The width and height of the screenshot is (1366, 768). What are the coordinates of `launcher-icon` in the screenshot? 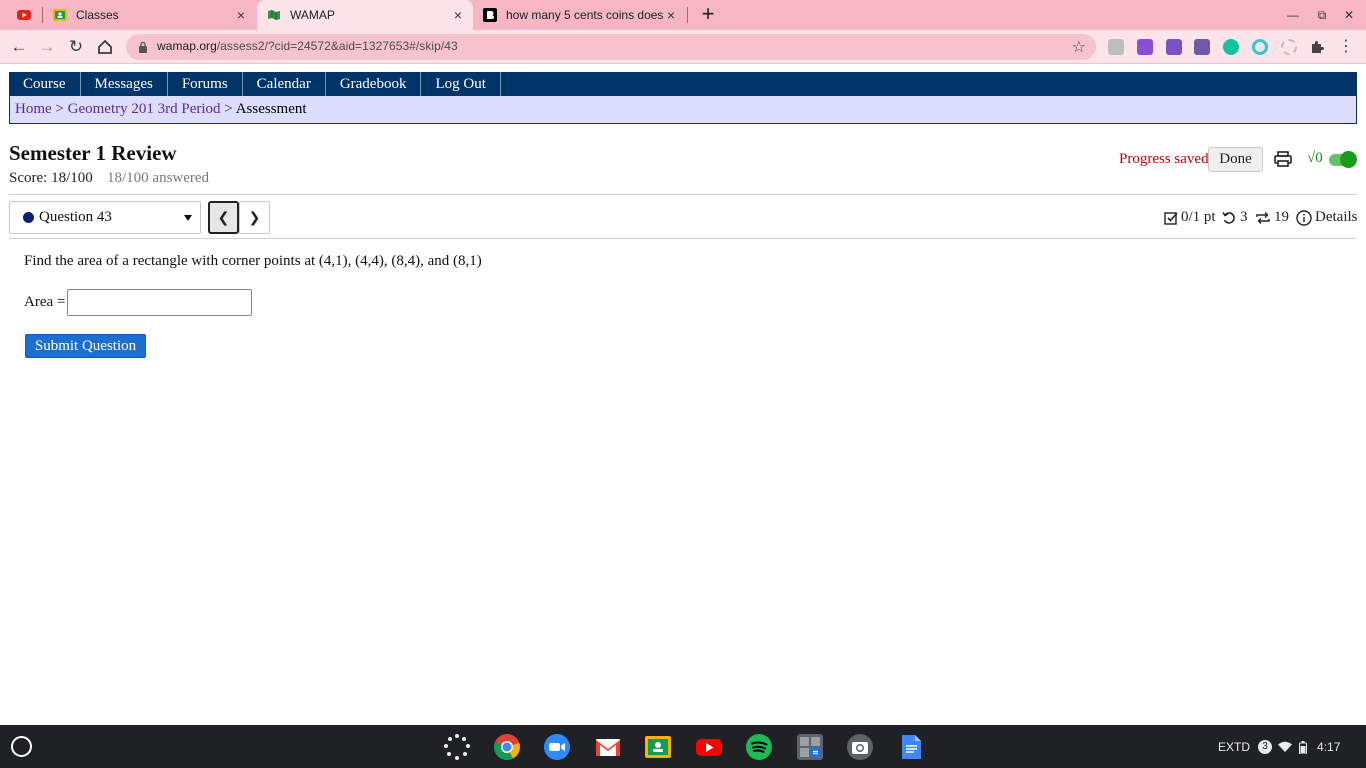 It's located at (21, 746).